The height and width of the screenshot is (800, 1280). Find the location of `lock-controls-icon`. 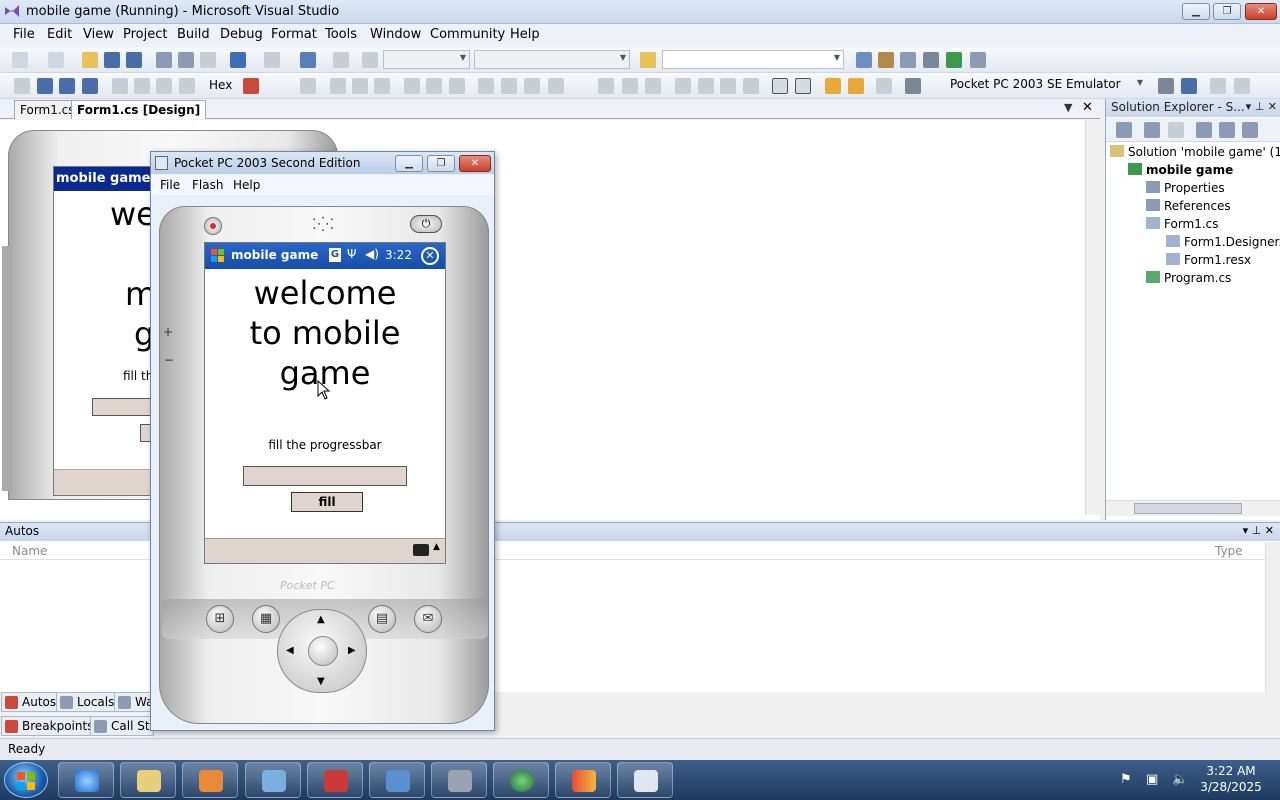

lock-controls-icon is located at coordinates (913, 86).